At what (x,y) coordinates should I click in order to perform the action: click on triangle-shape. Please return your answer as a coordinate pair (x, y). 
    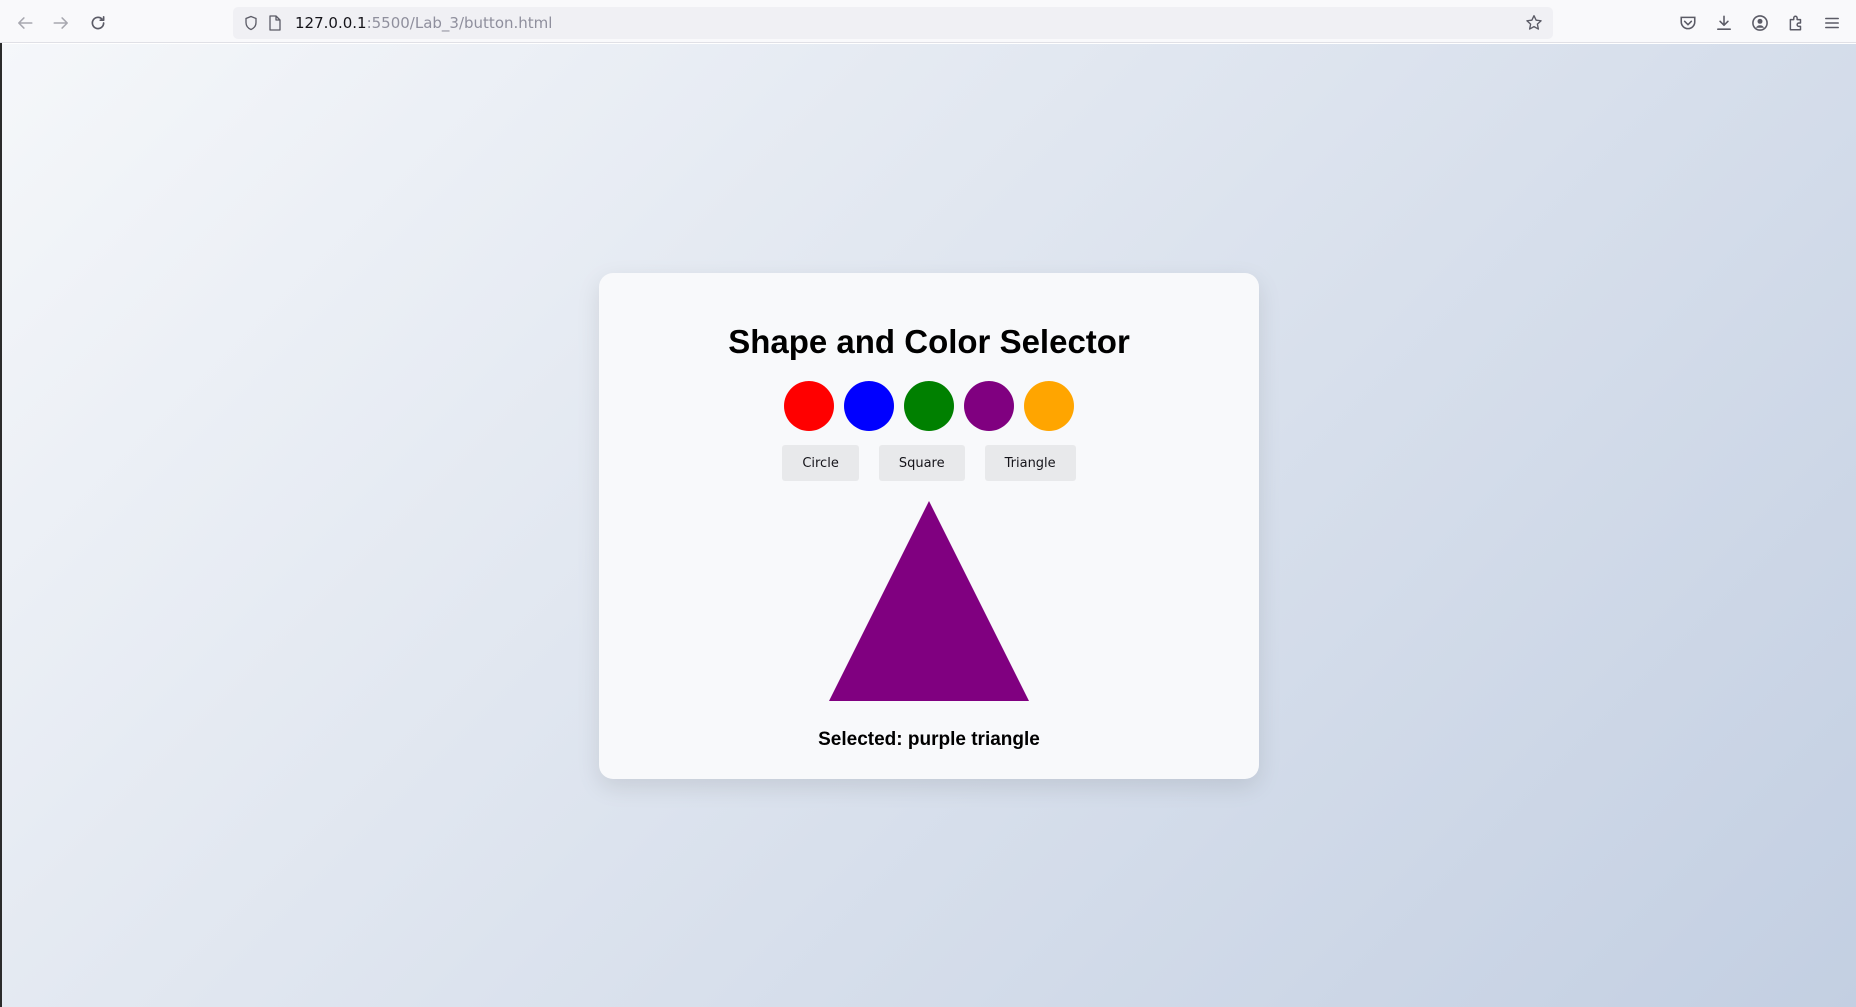
    Looking at the image, I should click on (929, 601).